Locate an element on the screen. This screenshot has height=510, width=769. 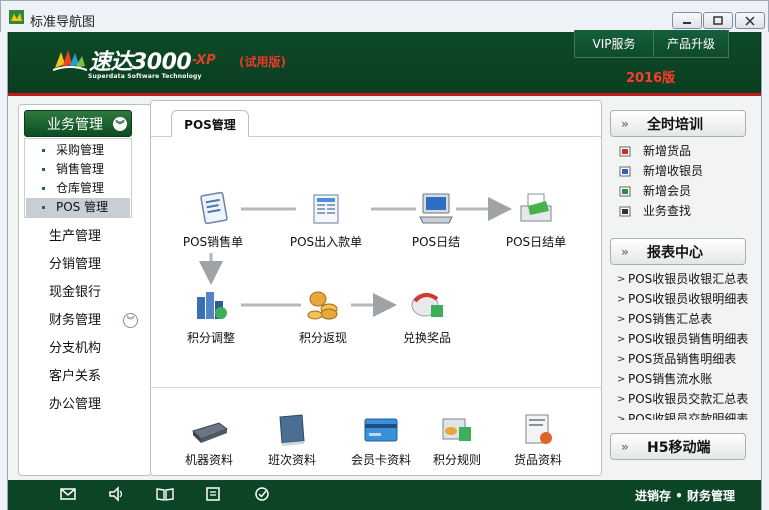
flow-label: 积分调整 is located at coordinates (211, 338).